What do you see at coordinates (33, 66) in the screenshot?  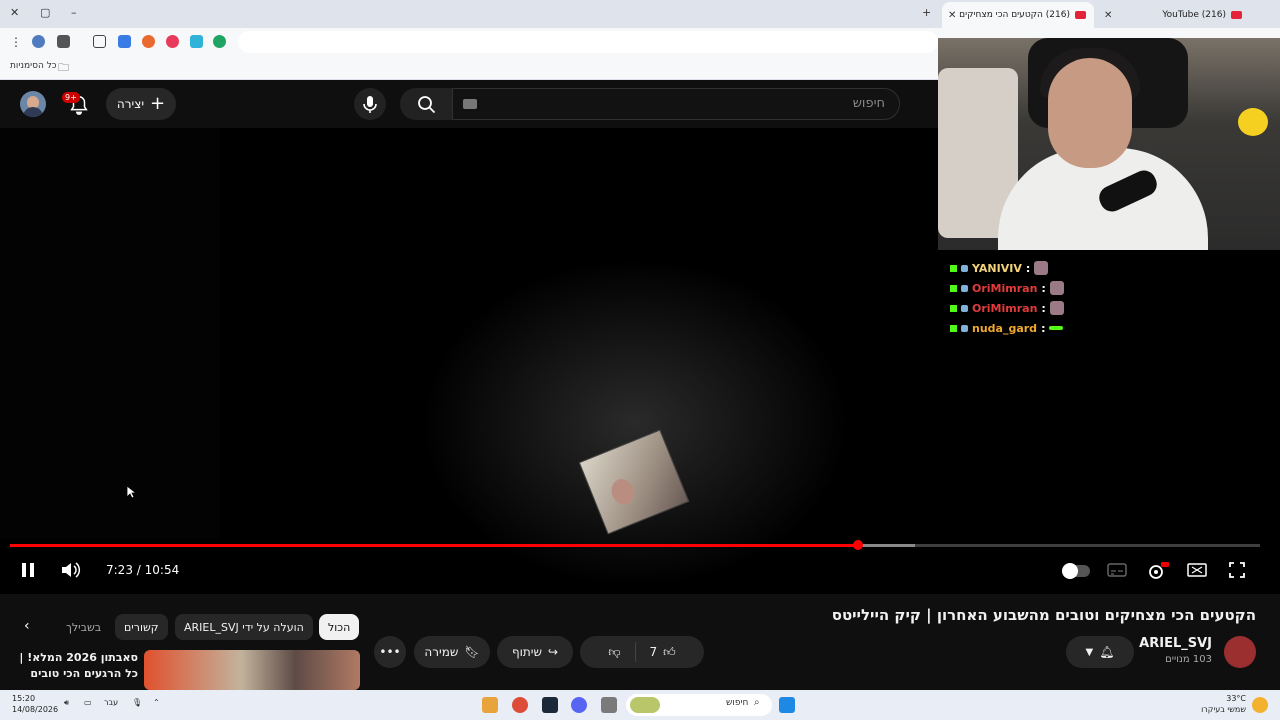 I see `all-bookmarks-link: כל הסימניות` at bounding box center [33, 66].